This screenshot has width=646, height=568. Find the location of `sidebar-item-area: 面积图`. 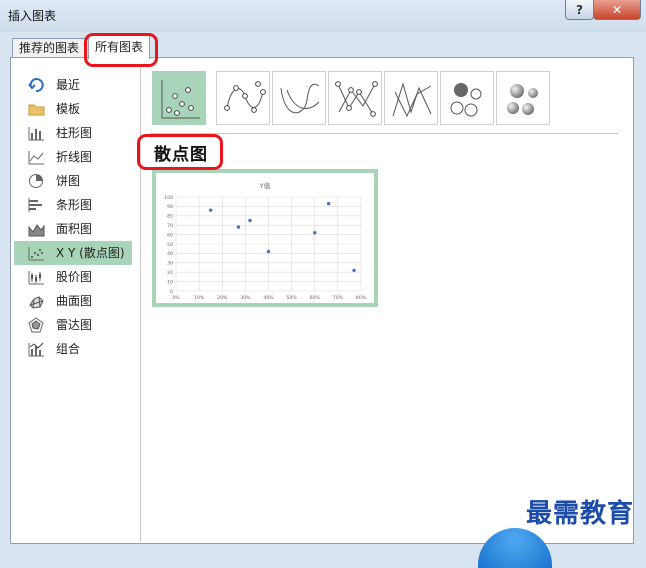

sidebar-item-area: 面积图 is located at coordinates (73, 229).